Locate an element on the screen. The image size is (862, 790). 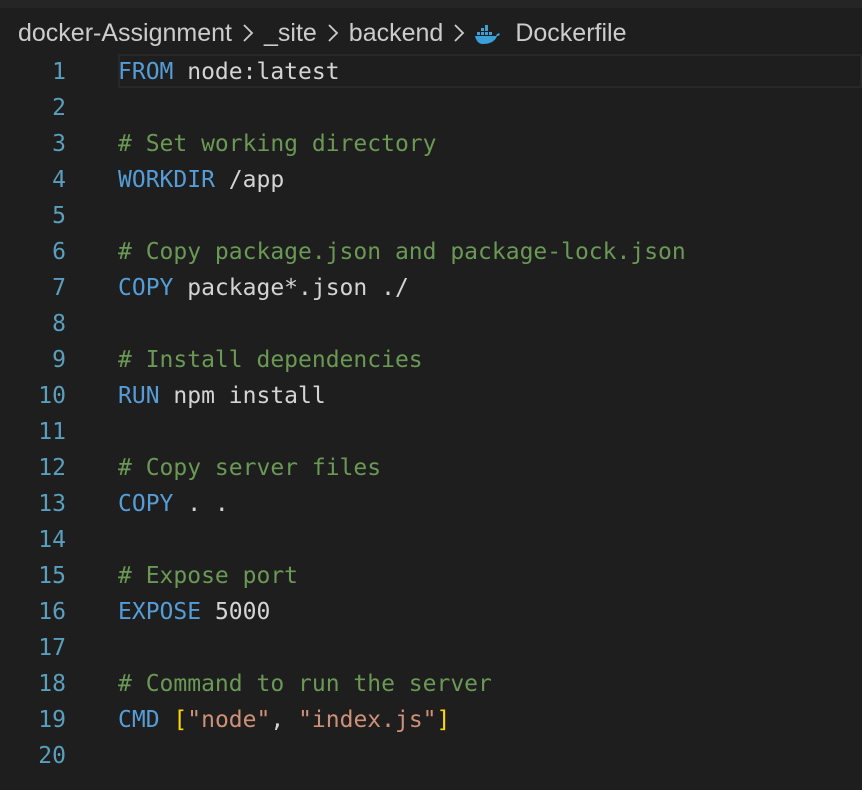
code-line: 19 CMD ["node", "index.js"] is located at coordinates (431, 720).